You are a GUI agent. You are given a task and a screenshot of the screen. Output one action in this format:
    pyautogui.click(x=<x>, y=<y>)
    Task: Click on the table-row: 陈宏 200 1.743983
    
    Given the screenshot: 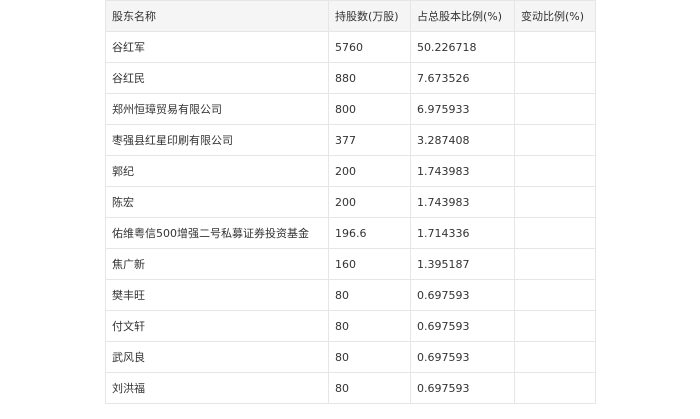 What is the action you would take?
    pyautogui.click(x=350, y=202)
    